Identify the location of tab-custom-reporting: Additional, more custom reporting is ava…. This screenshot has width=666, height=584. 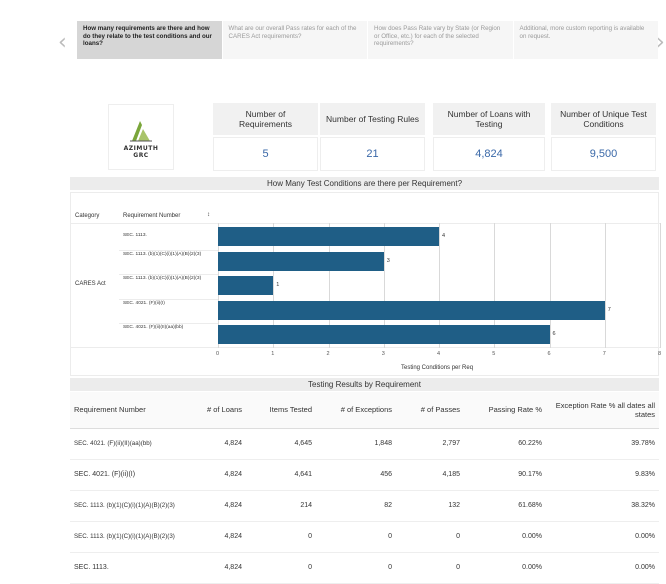
(586, 40).